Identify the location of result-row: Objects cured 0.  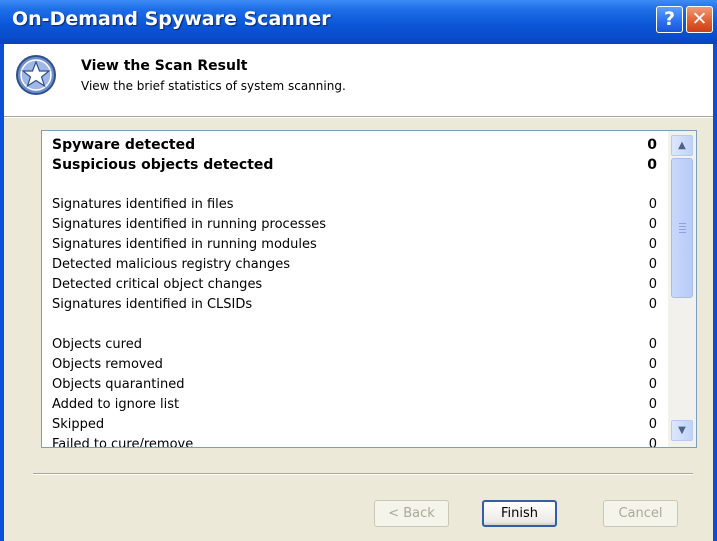
(354, 347).